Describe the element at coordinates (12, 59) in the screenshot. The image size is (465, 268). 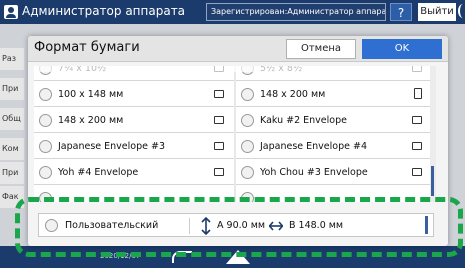
I see `bg-tab-1: Раз` at that location.